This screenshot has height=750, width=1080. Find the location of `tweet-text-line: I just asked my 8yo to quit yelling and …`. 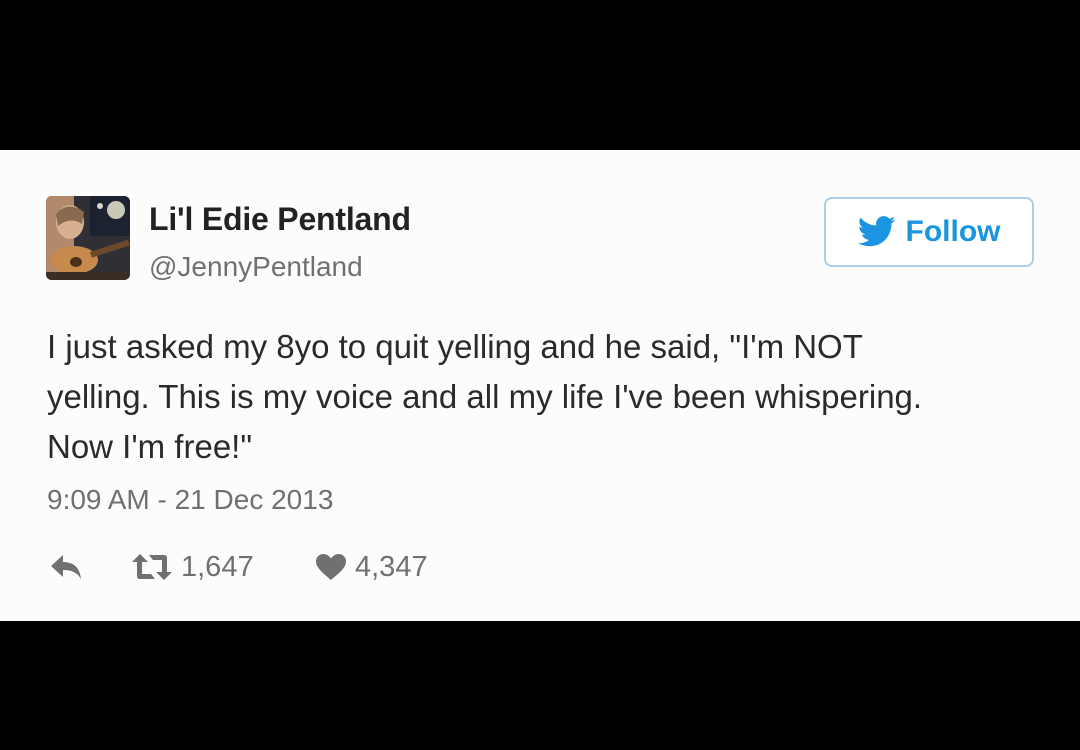

tweet-text-line: I just asked my 8yo to quit yelling and … is located at coordinates (455, 346).